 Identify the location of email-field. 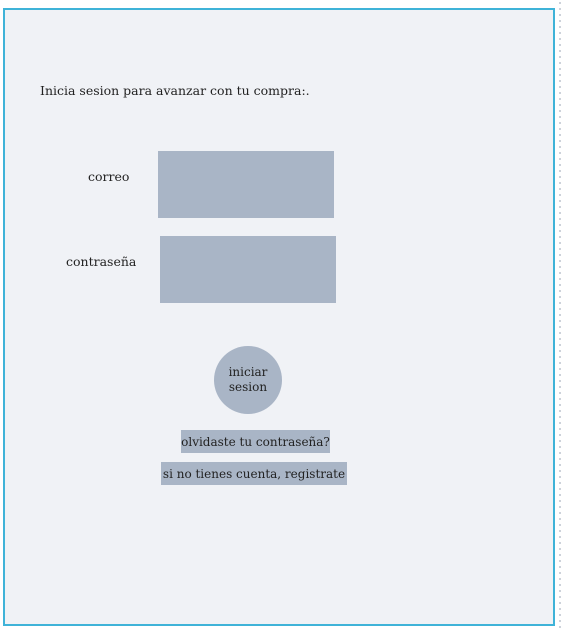
(246, 184).